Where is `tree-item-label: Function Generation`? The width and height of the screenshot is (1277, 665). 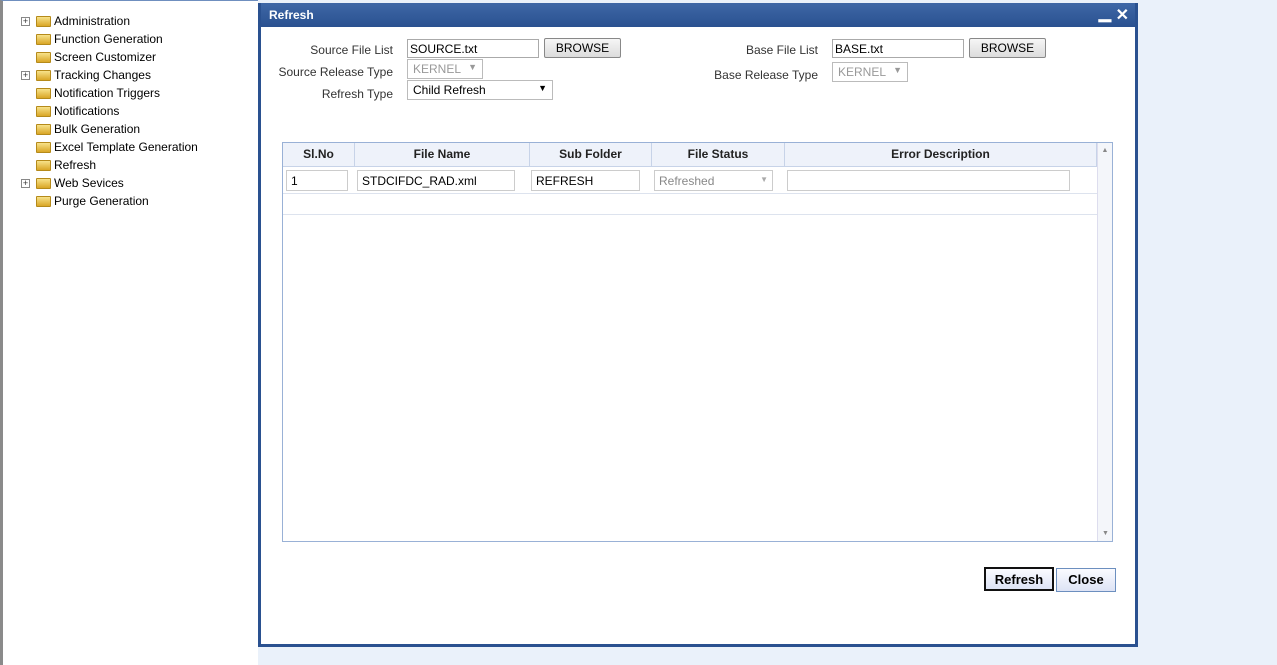 tree-item-label: Function Generation is located at coordinates (108, 39).